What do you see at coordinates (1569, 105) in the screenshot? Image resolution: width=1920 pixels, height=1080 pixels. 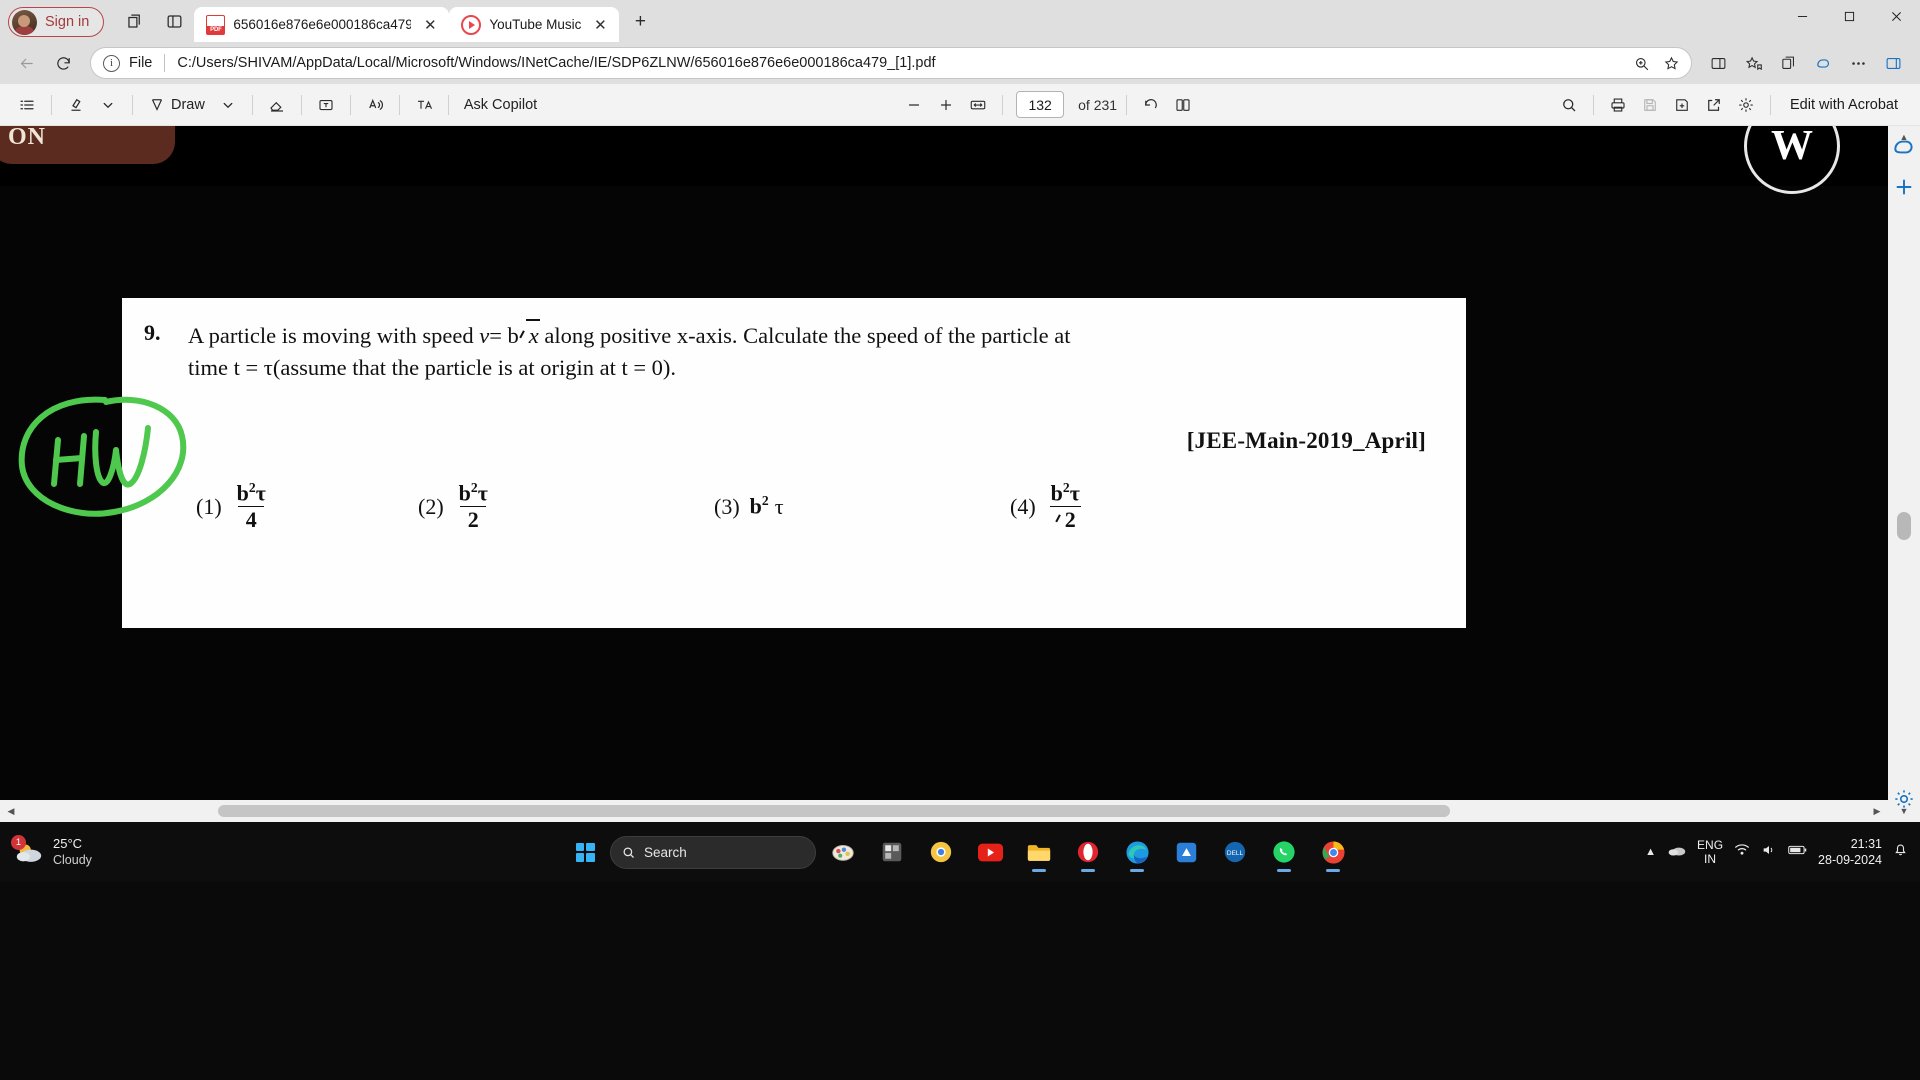 I see `search-icon` at bounding box center [1569, 105].